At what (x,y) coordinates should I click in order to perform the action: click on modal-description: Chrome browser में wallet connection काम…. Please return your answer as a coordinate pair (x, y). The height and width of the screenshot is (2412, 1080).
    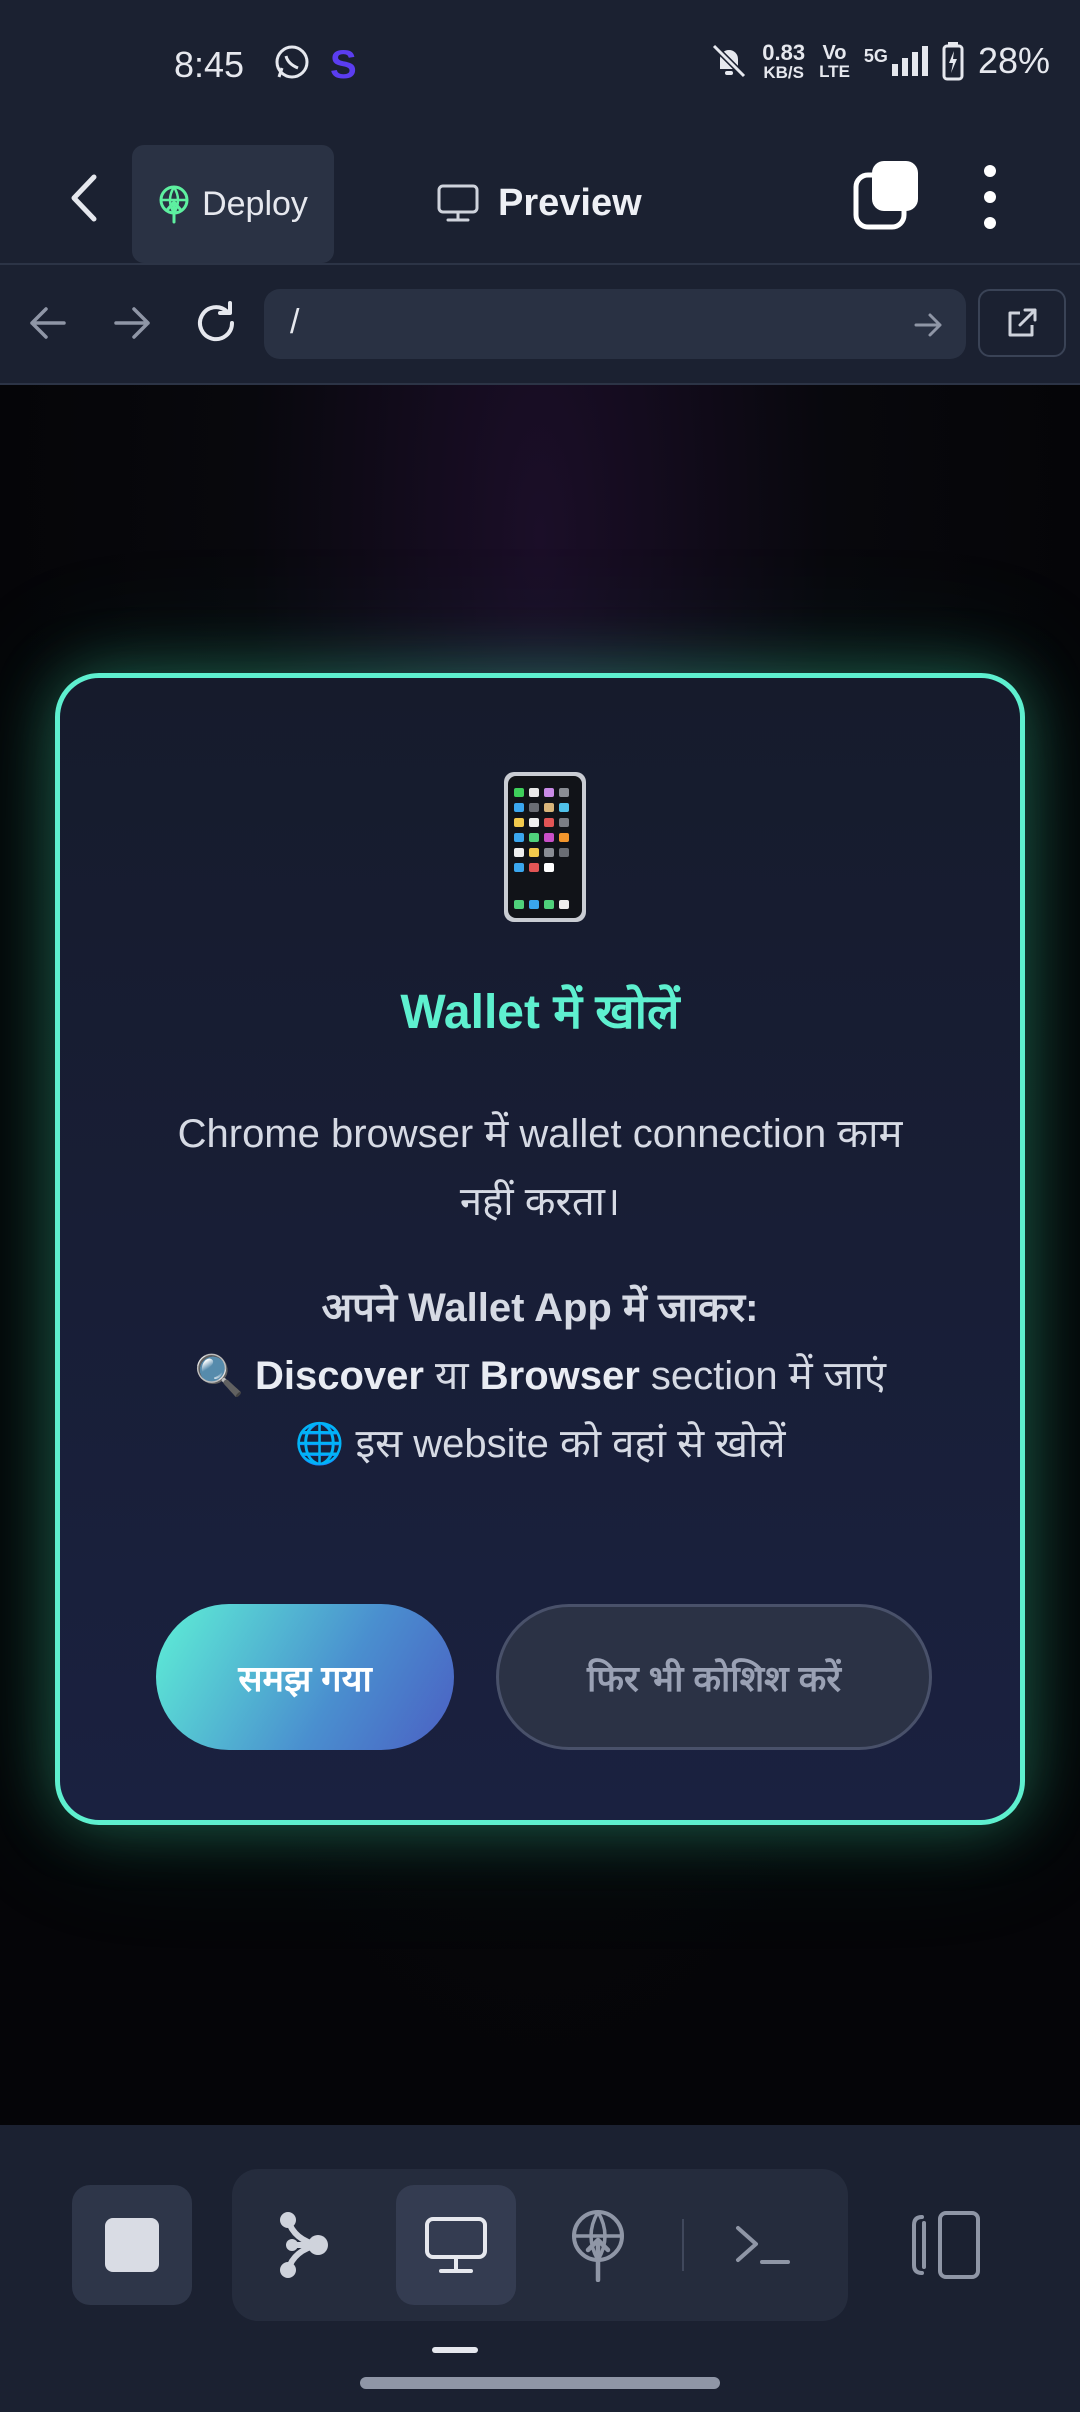
    Looking at the image, I should click on (540, 1168).